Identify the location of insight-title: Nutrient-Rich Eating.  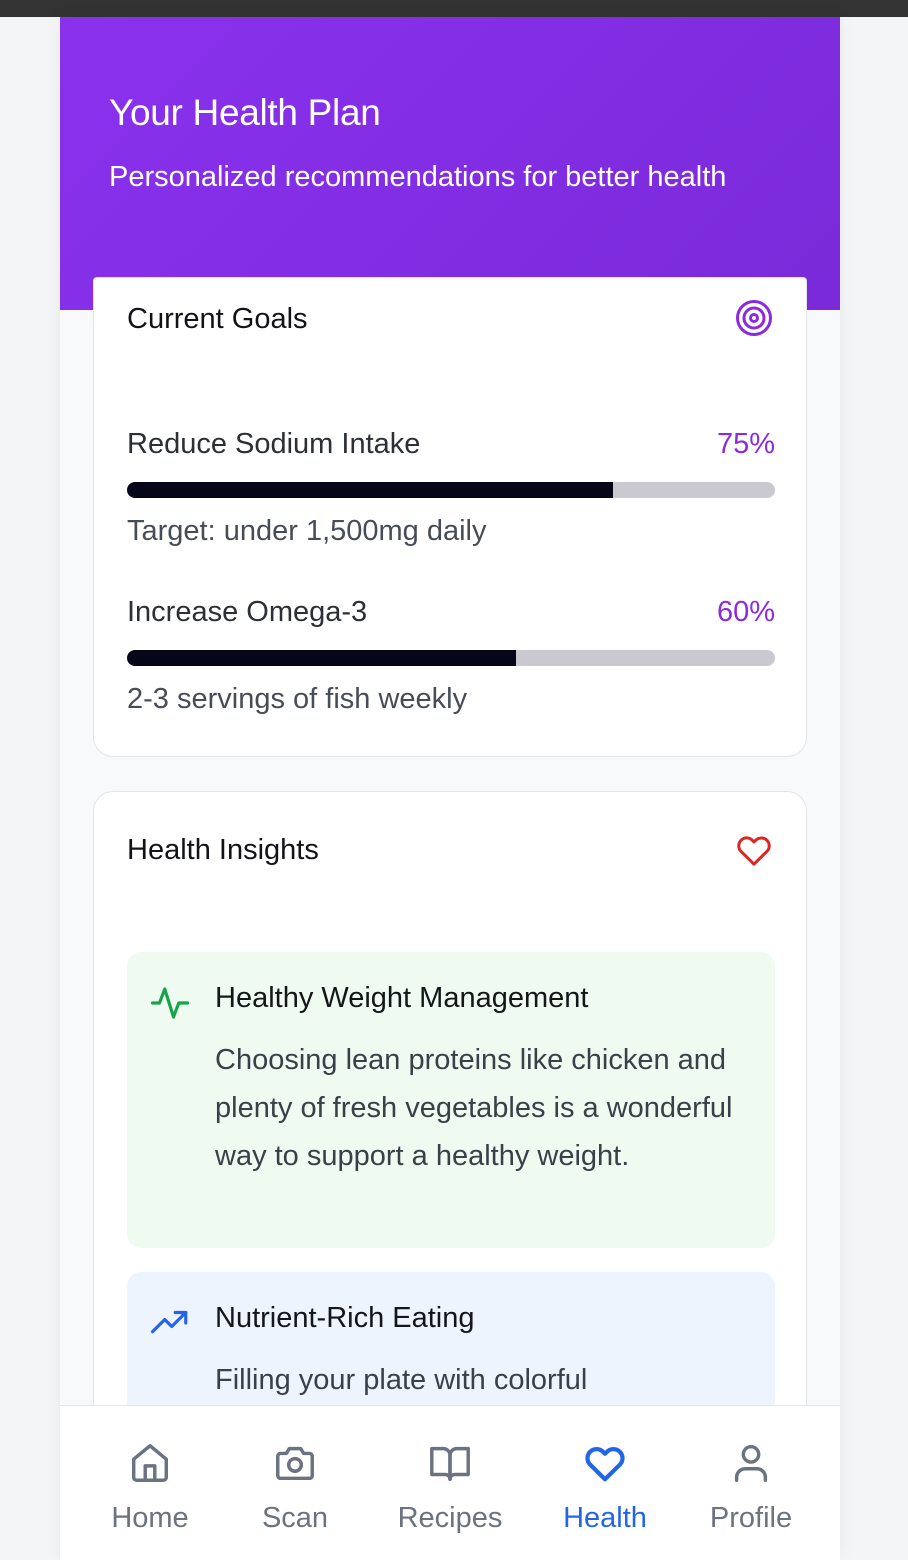
(345, 1318).